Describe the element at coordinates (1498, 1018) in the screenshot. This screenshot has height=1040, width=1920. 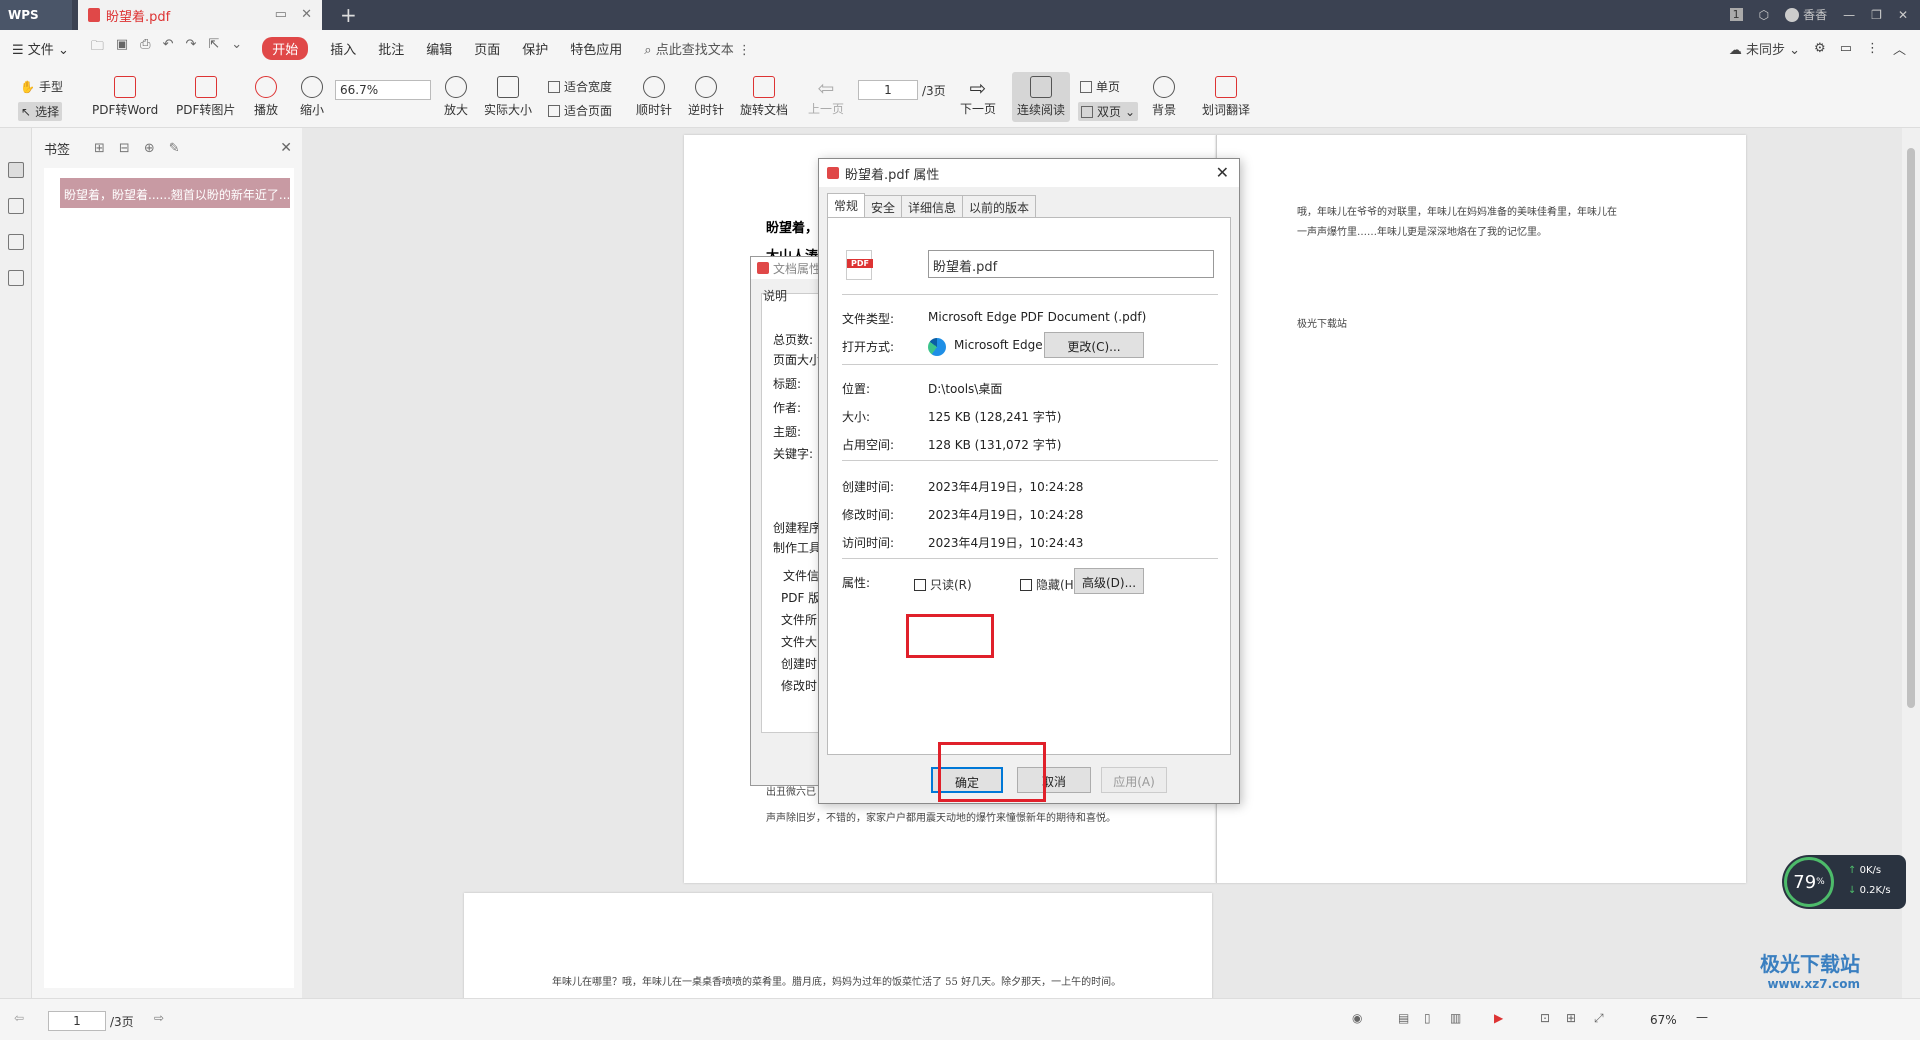
I see `play-icon: ▶` at that location.